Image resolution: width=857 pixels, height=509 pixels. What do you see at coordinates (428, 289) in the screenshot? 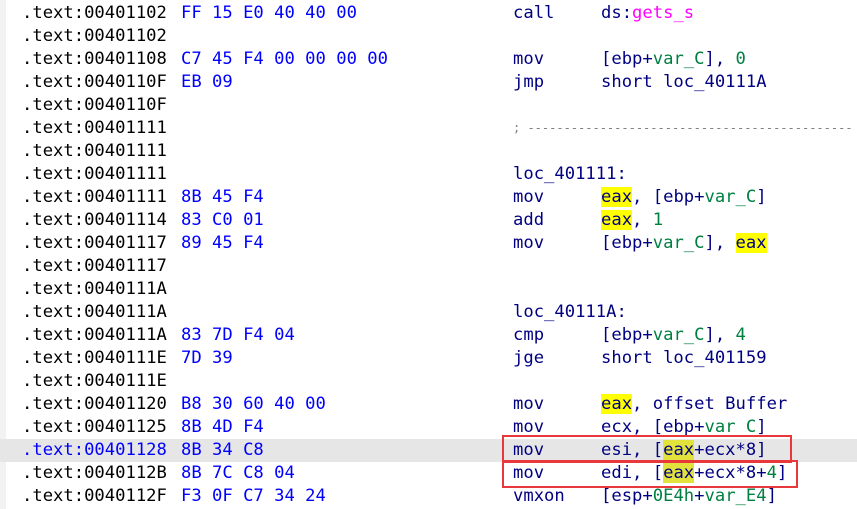
I see `listing-row: .text:0040111A` at bounding box center [428, 289].